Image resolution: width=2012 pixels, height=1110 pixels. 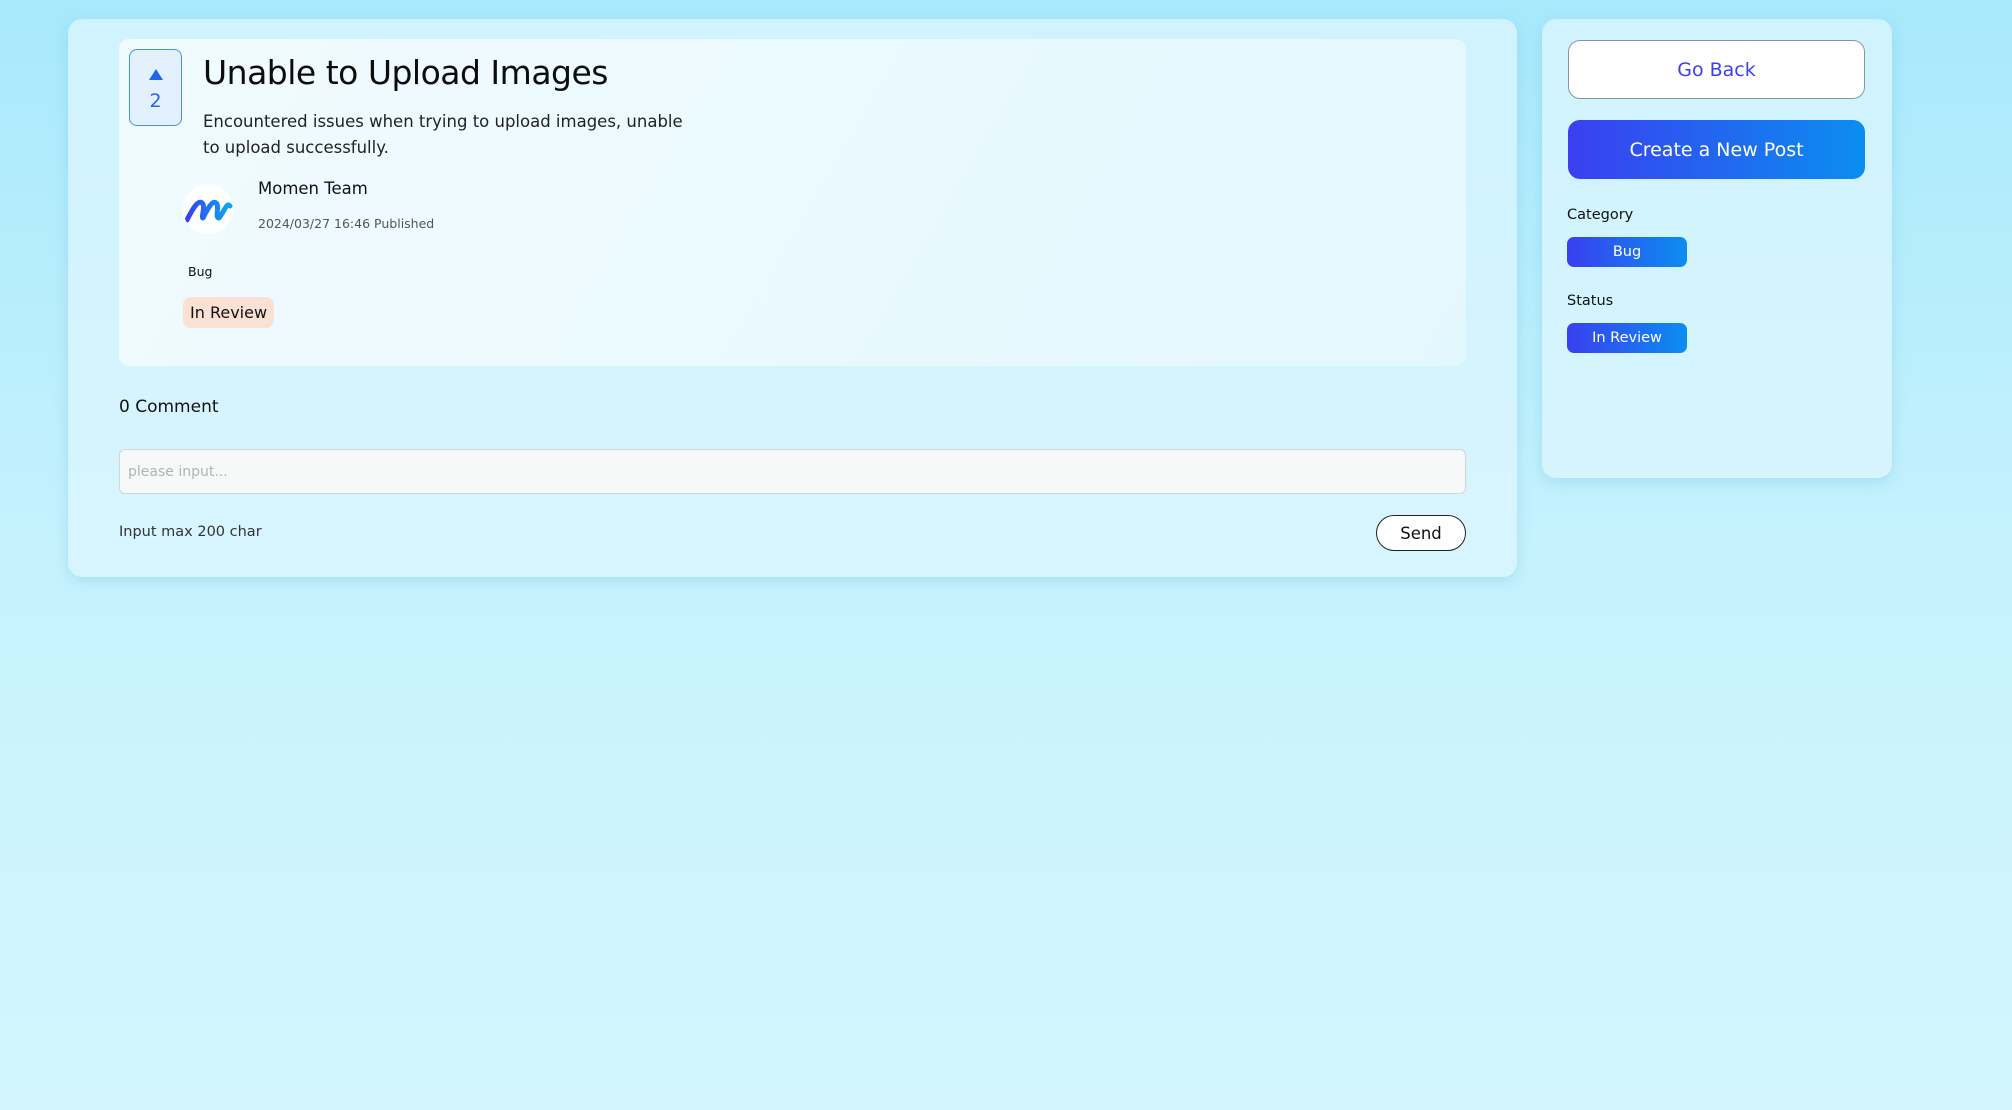 I want to click on comment-input, so click(x=792, y=471).